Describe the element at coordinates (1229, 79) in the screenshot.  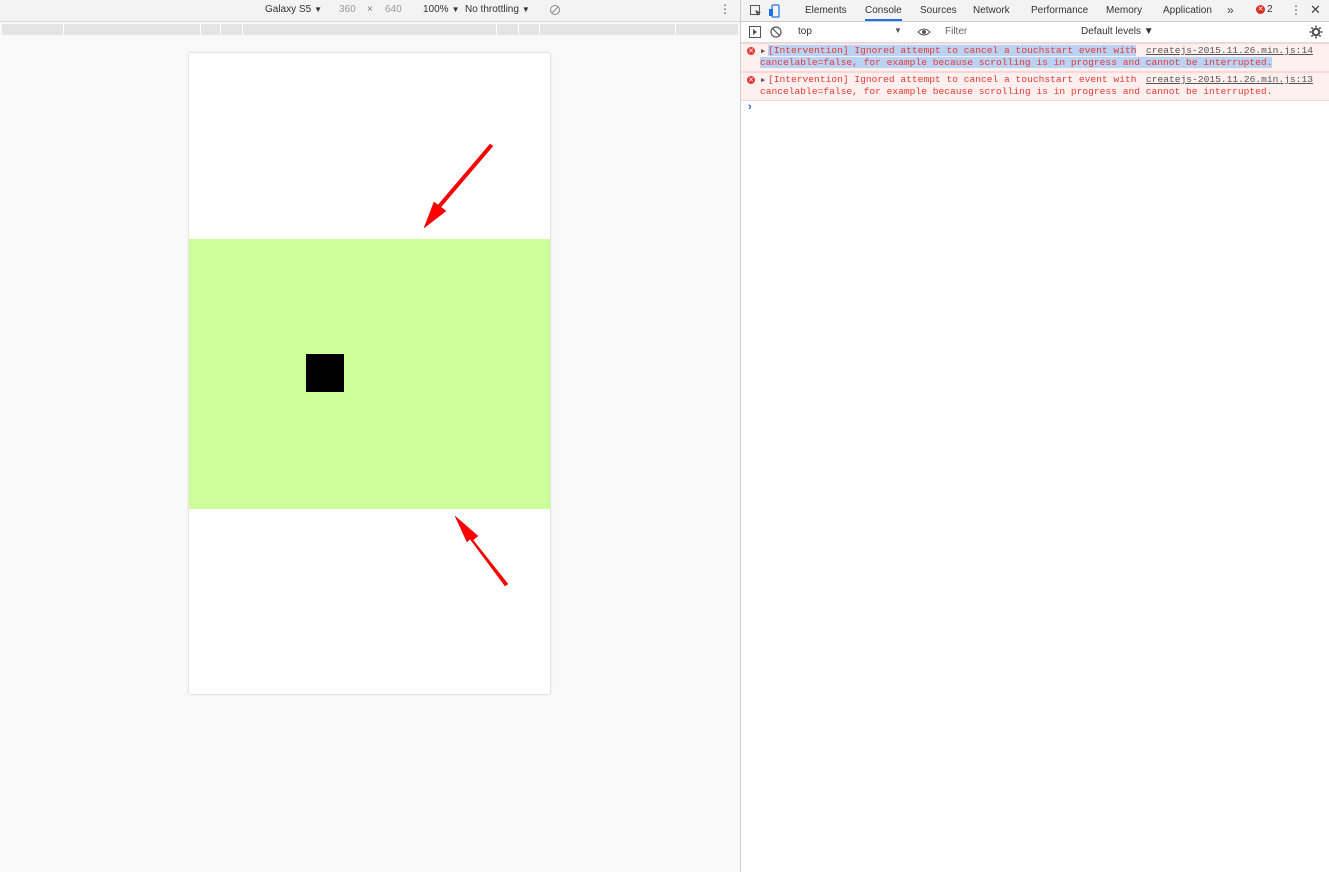
I see `source-link: createjs-2015.11.26.min.js:13` at that location.